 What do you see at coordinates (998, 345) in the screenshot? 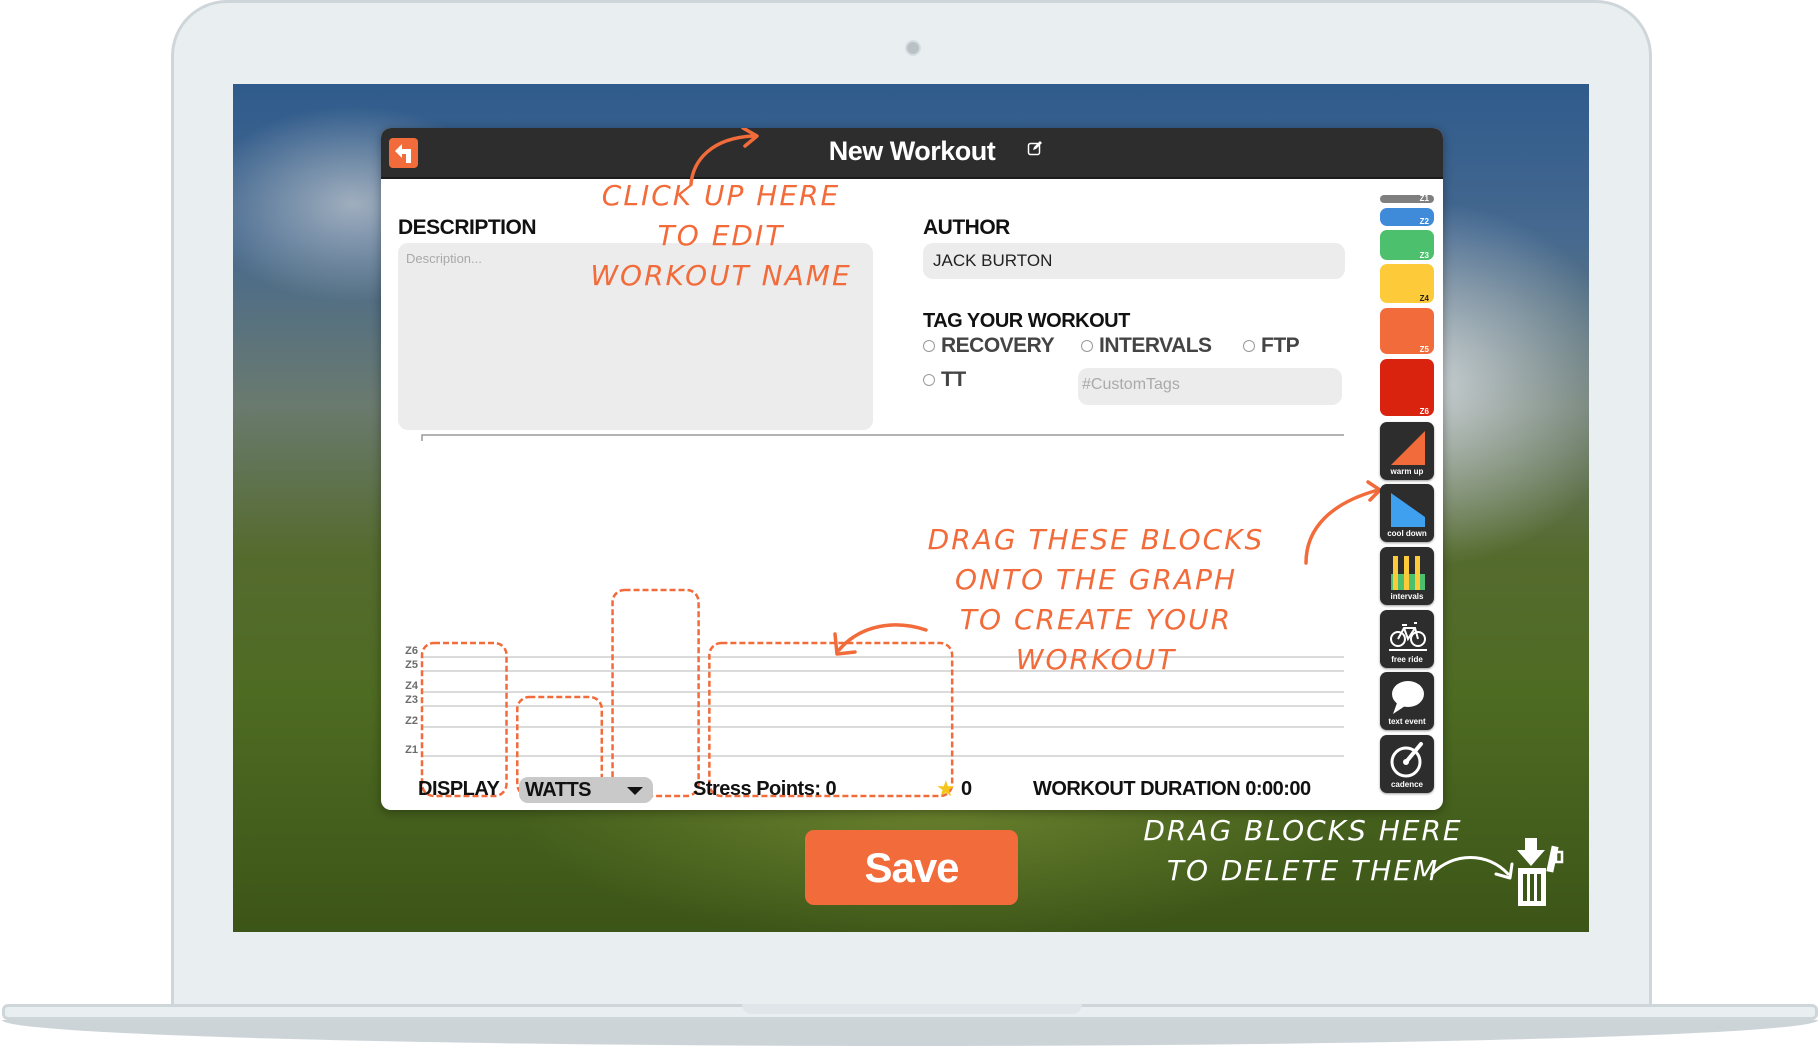
I see `tag-label-recovery: RECOVERY` at bounding box center [998, 345].